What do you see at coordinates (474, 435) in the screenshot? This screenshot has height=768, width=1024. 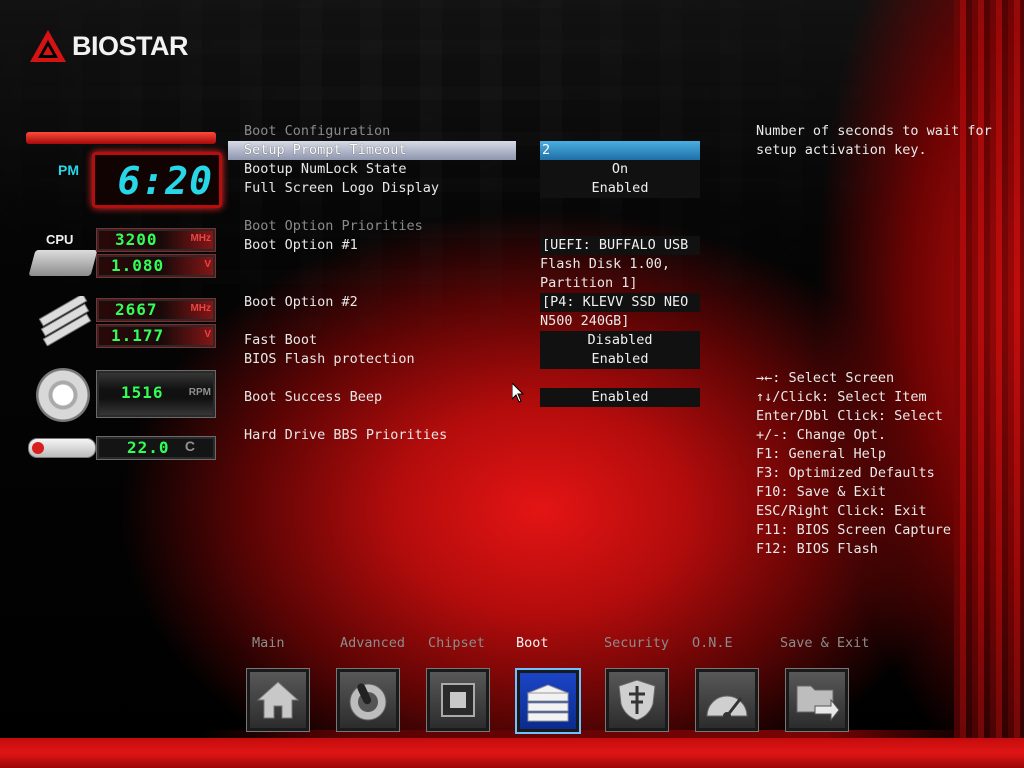 I see `setting-hard-drive-bbs-priorities: Hard Drive BBS Priorities` at bounding box center [474, 435].